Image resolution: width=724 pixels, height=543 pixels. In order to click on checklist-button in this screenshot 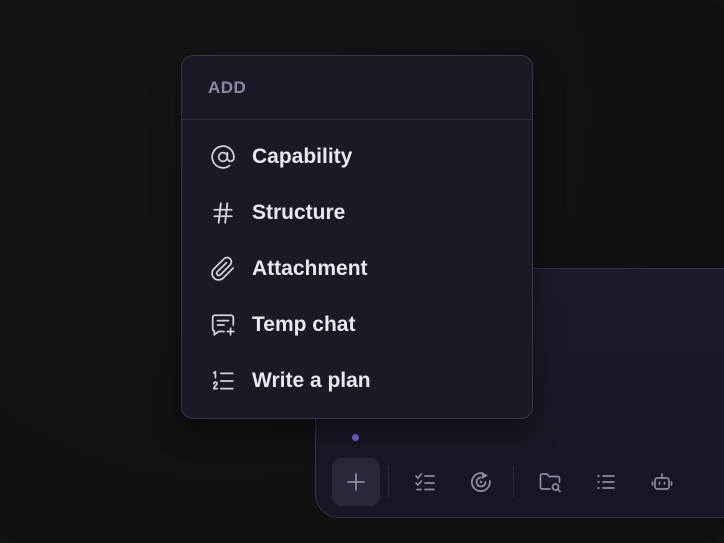, I will do `click(425, 482)`.